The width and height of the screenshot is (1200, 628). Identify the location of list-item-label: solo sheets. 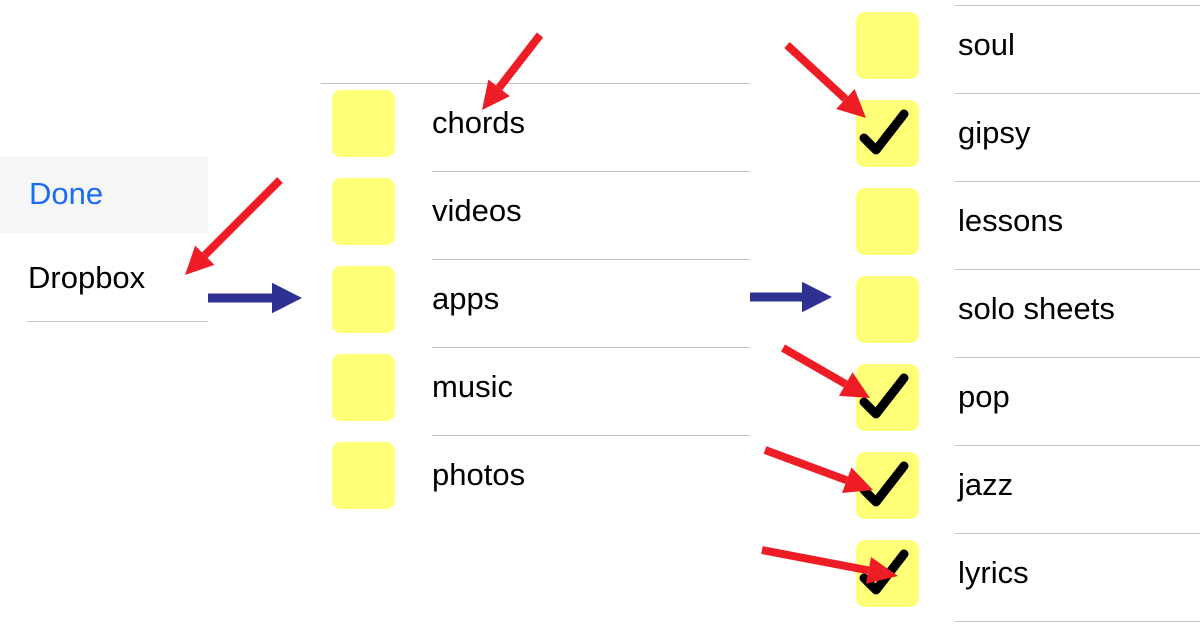
(1036, 308).